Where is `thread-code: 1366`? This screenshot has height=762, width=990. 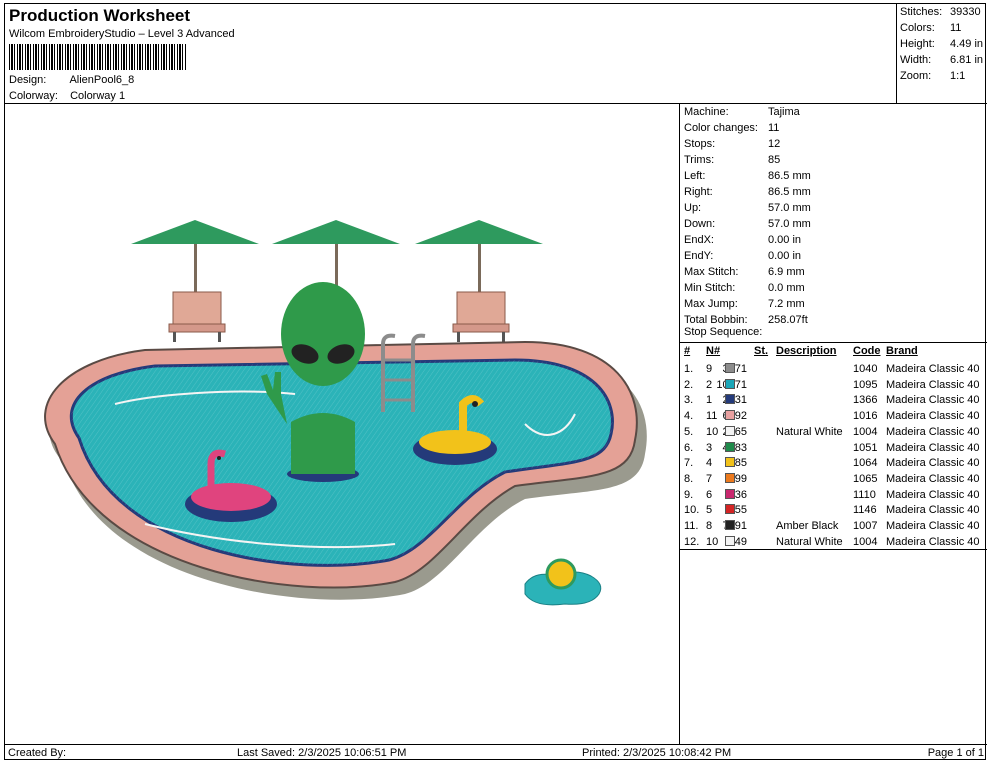 thread-code: 1366 is located at coordinates (865, 400).